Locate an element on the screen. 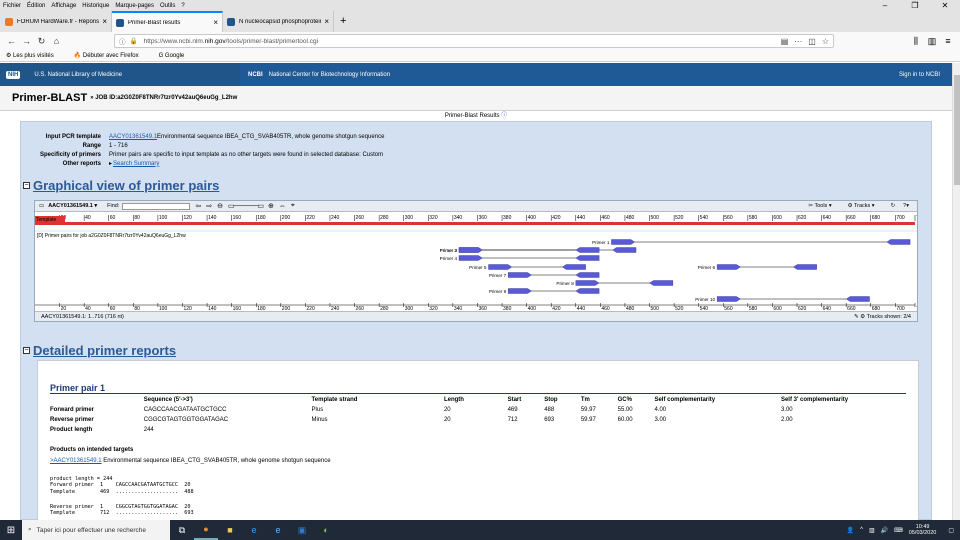 This screenshot has height=540, width=960. ncbi-logo: NCBI is located at coordinates (255, 75).